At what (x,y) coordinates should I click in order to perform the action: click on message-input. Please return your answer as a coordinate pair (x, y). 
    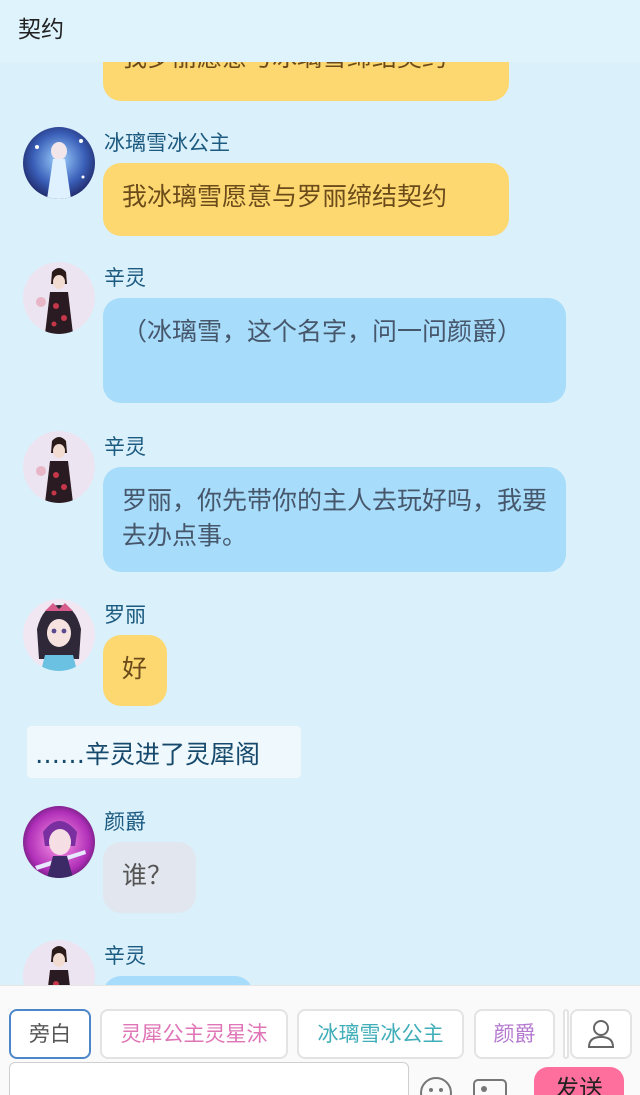
    Looking at the image, I should click on (209, 1078).